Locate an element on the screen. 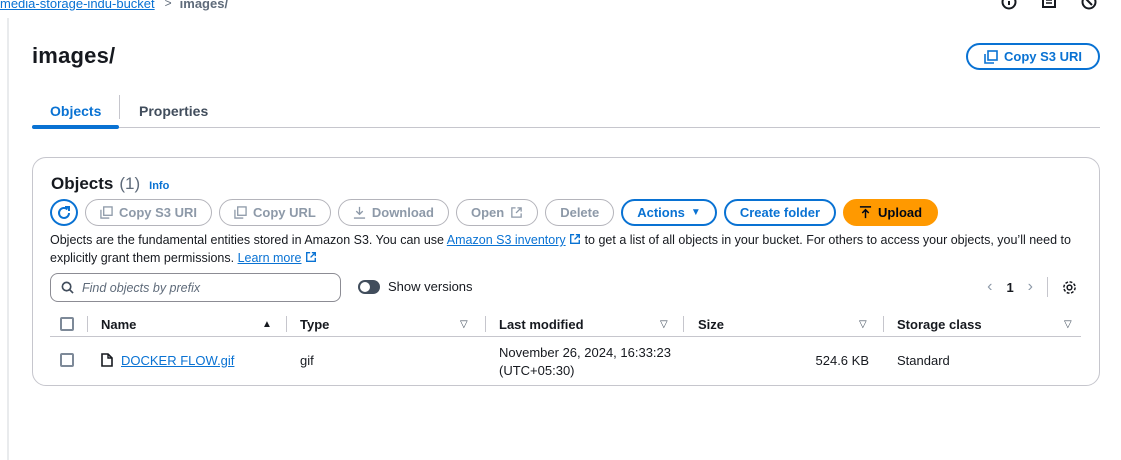  tab-properties-label: Properties is located at coordinates (174, 110).